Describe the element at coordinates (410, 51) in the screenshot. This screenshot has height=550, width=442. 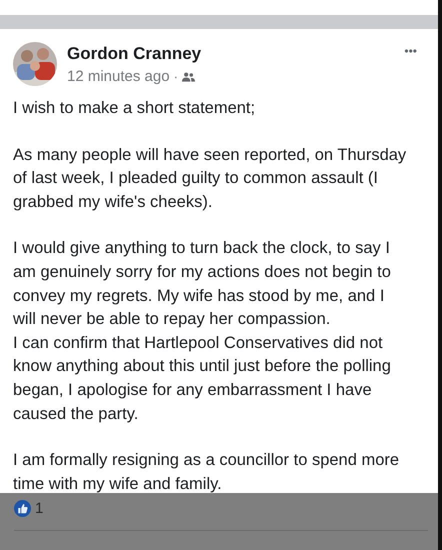
I see `more-options-button: •••` at that location.